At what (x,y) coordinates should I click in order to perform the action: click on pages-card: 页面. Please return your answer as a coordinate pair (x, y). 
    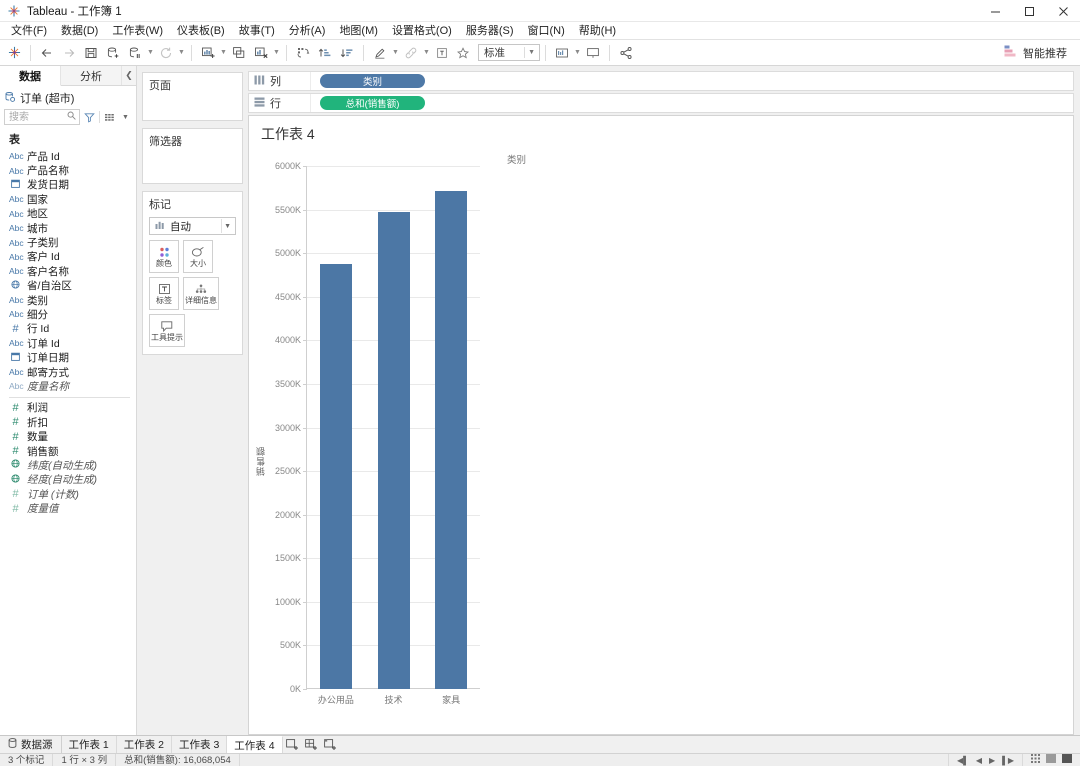
    Looking at the image, I should click on (192, 96).